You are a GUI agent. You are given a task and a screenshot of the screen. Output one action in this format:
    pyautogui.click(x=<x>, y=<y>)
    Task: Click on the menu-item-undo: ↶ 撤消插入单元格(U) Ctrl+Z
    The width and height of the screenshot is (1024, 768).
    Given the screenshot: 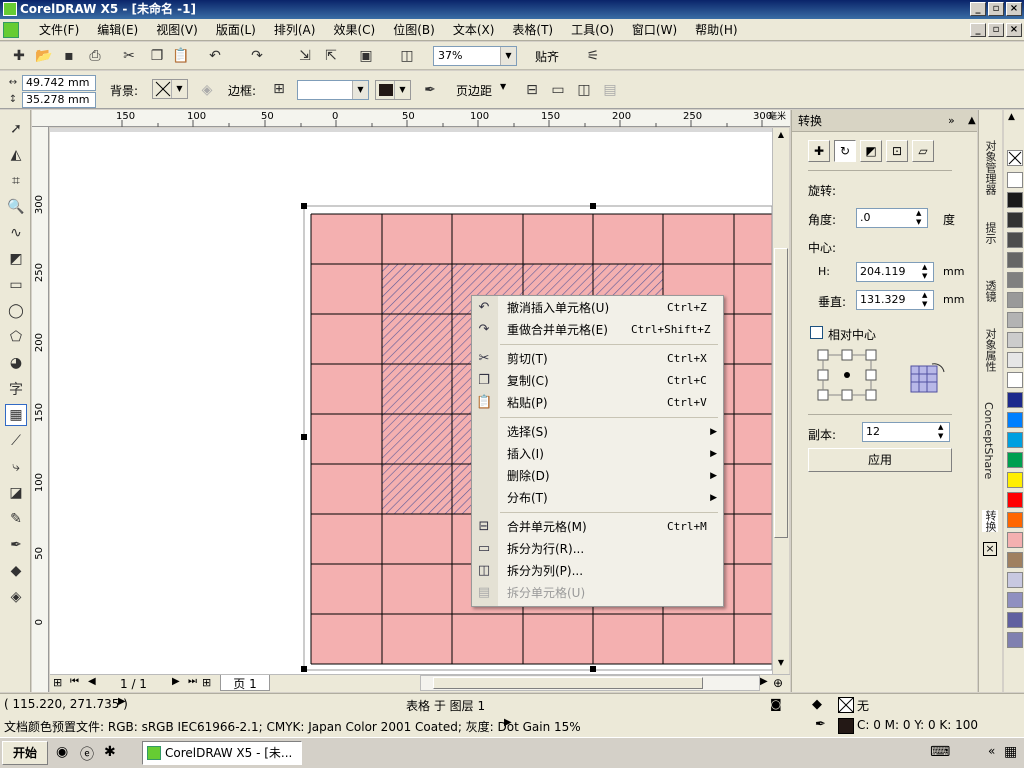 What is the action you would take?
    pyautogui.click(x=597, y=308)
    